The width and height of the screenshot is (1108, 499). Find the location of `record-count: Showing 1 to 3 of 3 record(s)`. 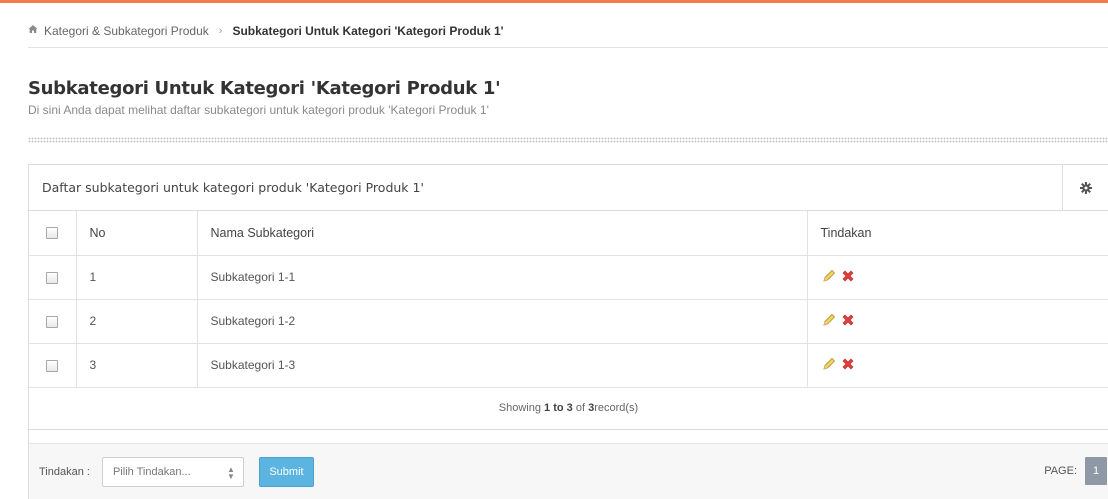

record-count: Showing 1 to 3 of 3 record(s) is located at coordinates (568, 409).